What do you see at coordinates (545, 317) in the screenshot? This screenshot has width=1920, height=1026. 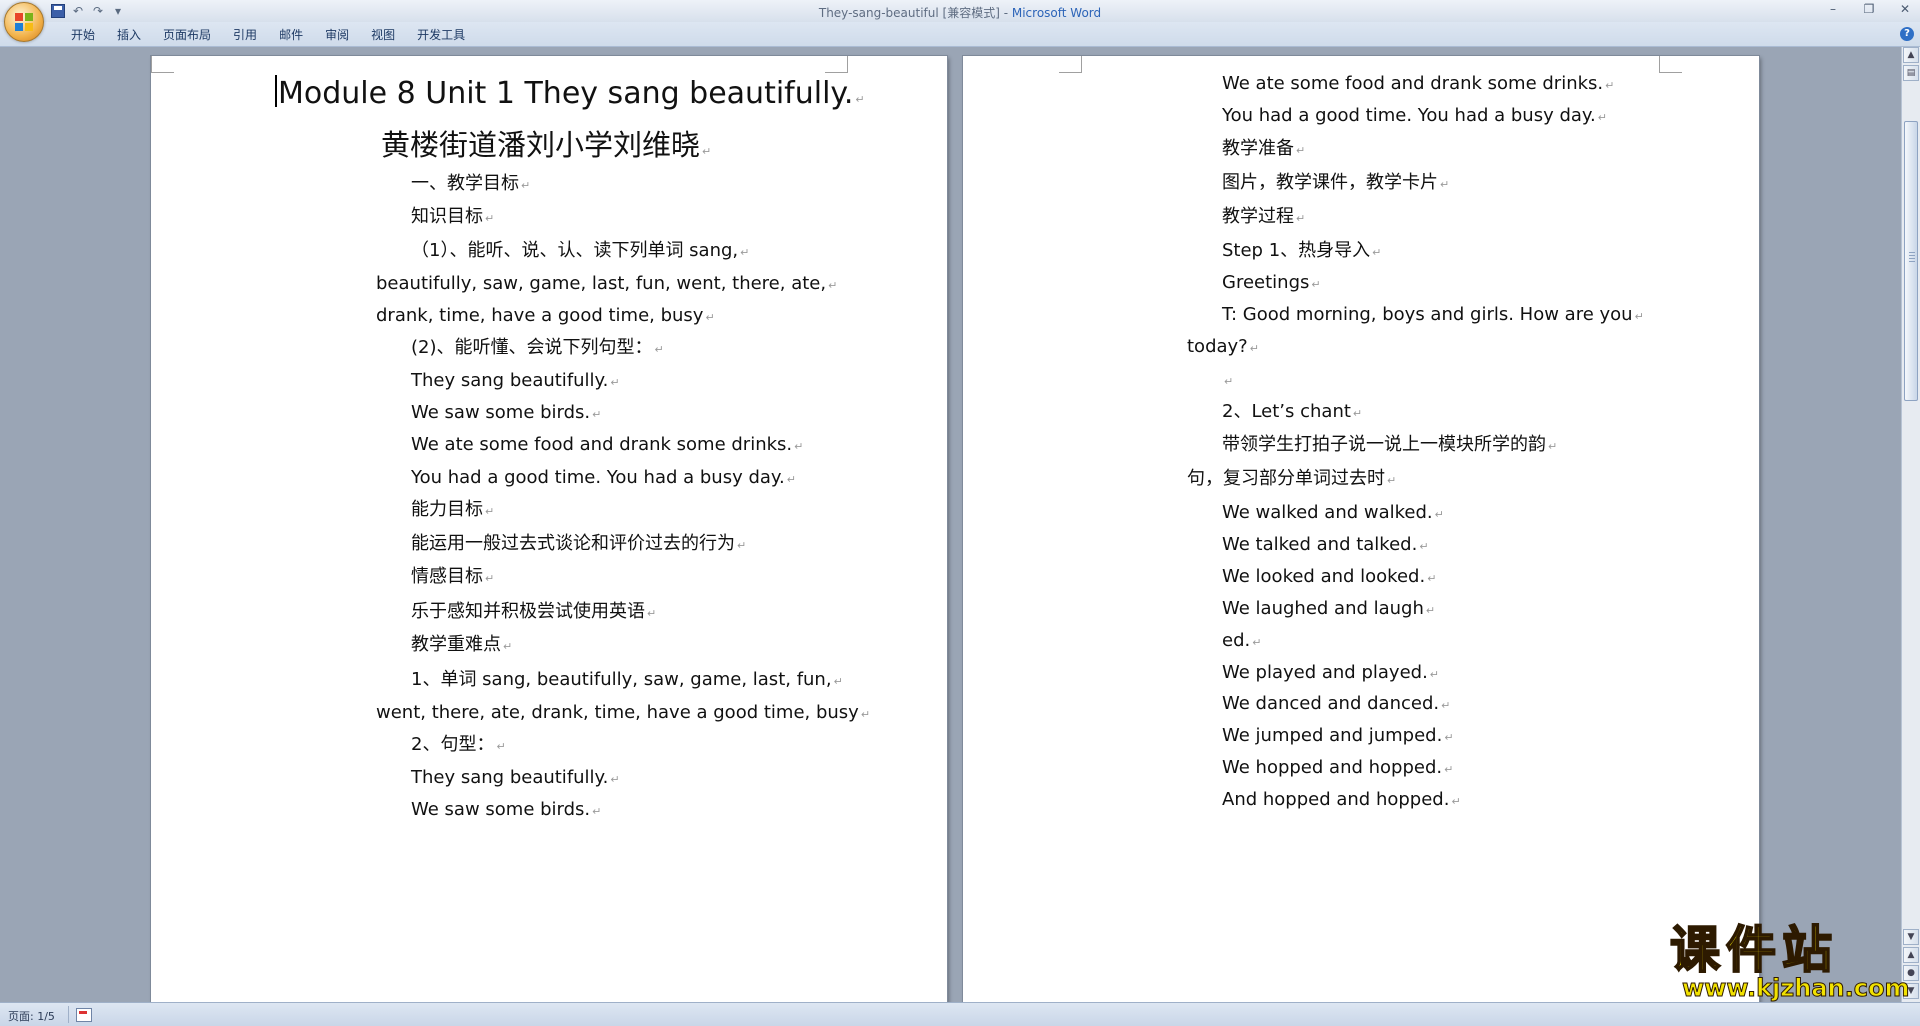 I see `document-paragraph: drank, time, have a good time, busy ↵` at bounding box center [545, 317].